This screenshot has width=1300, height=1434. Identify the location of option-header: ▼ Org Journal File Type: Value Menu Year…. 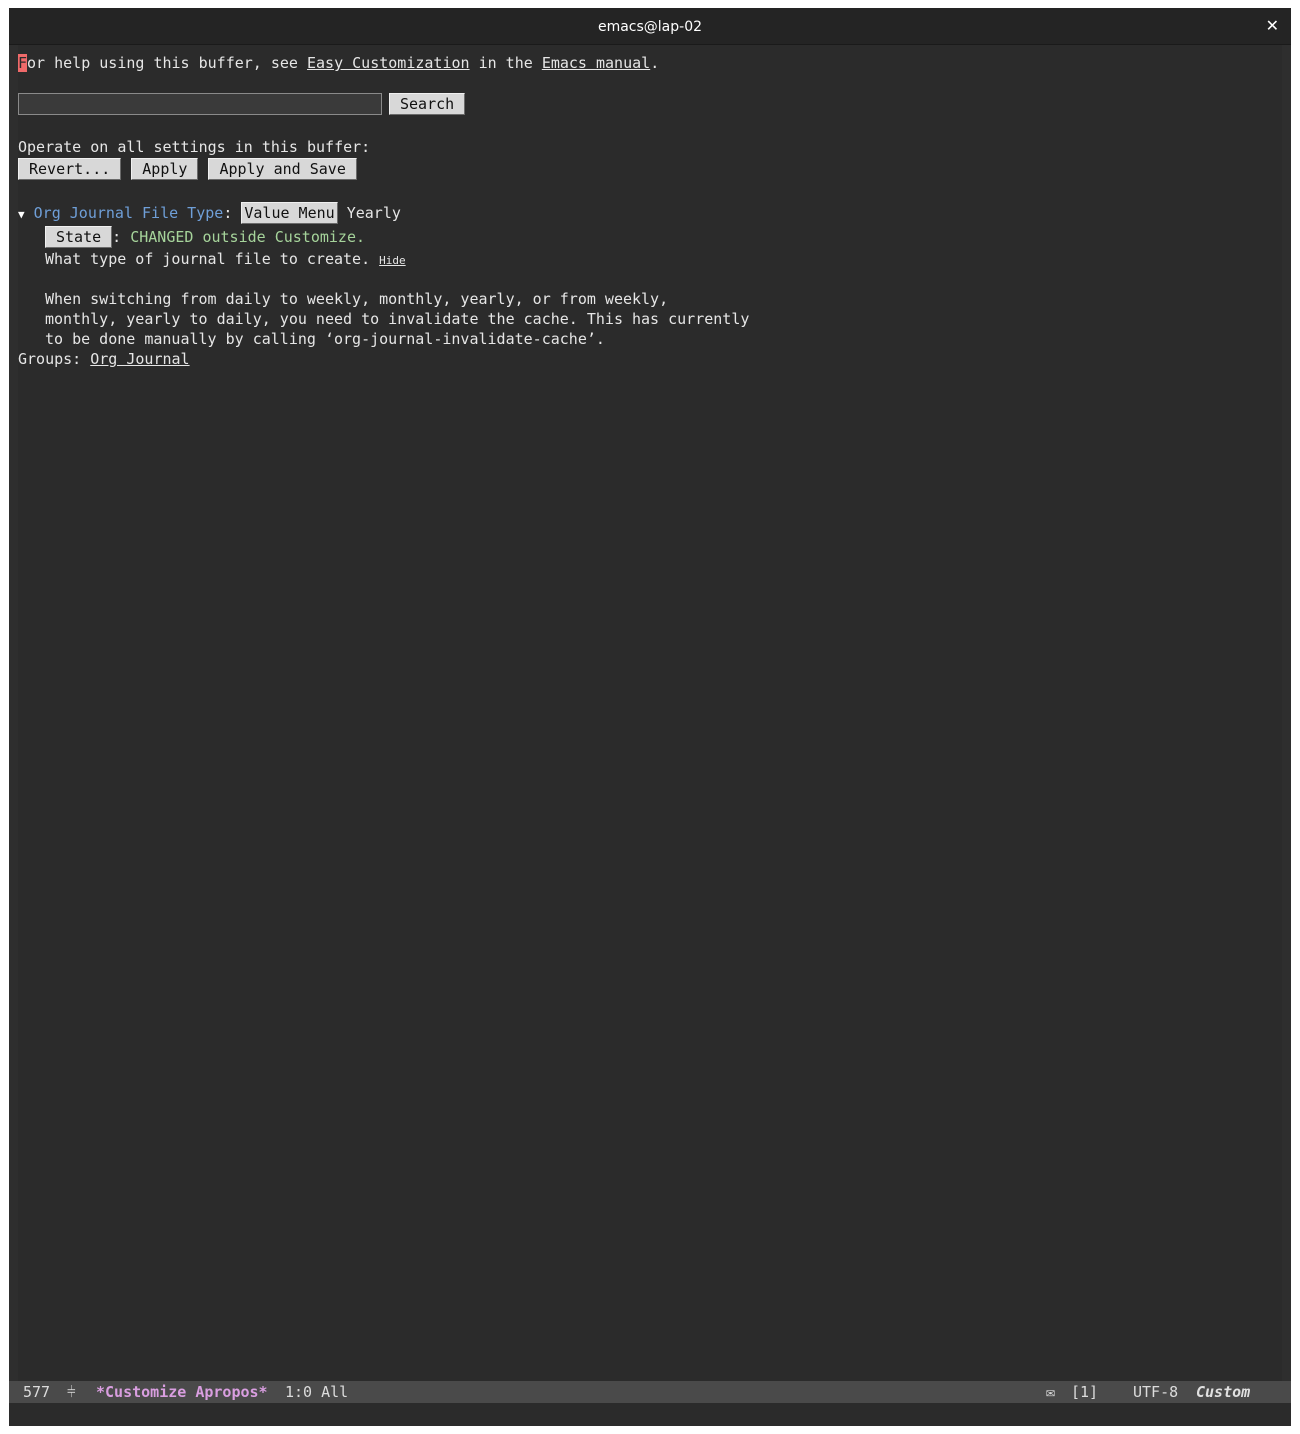
(209, 213).